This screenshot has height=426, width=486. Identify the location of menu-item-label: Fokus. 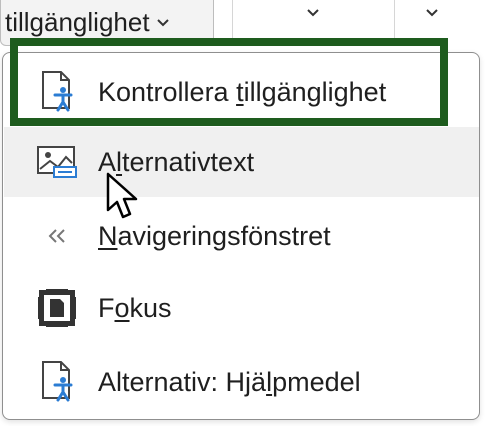
(135, 307).